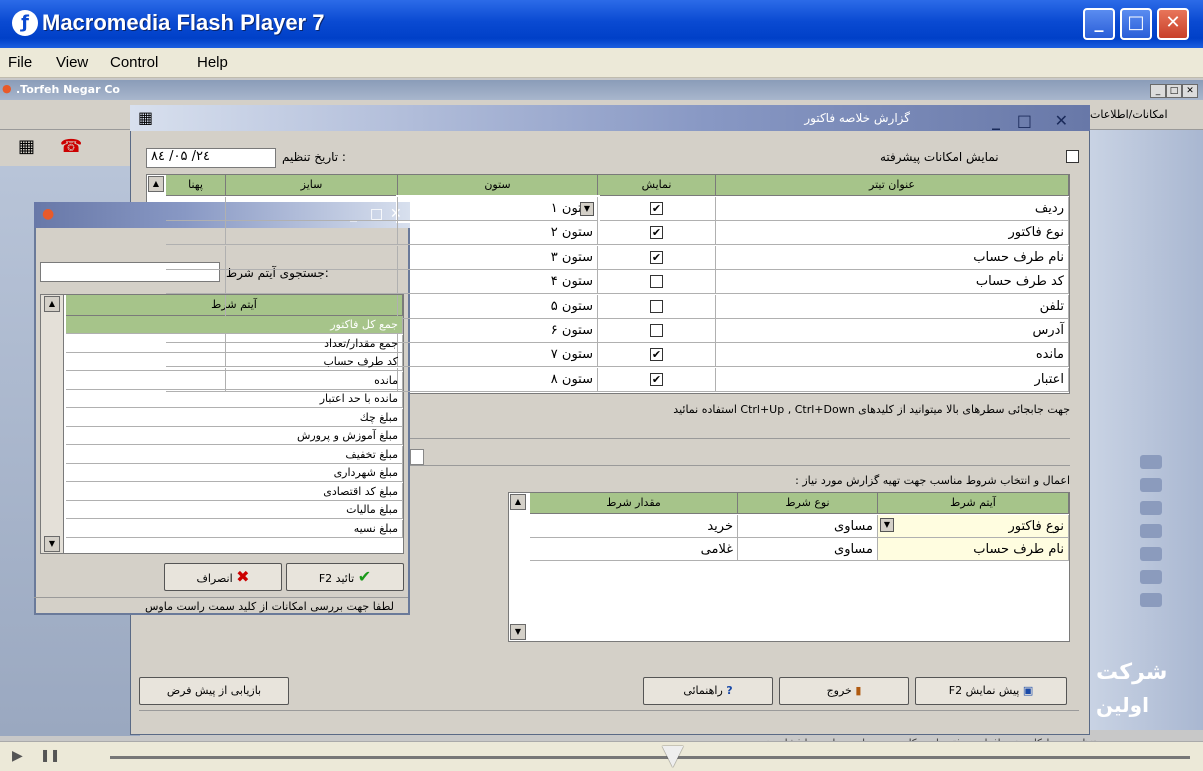 This screenshot has height=771, width=1203. I want to click on report-maximize-button: □, so click(1024, 120).